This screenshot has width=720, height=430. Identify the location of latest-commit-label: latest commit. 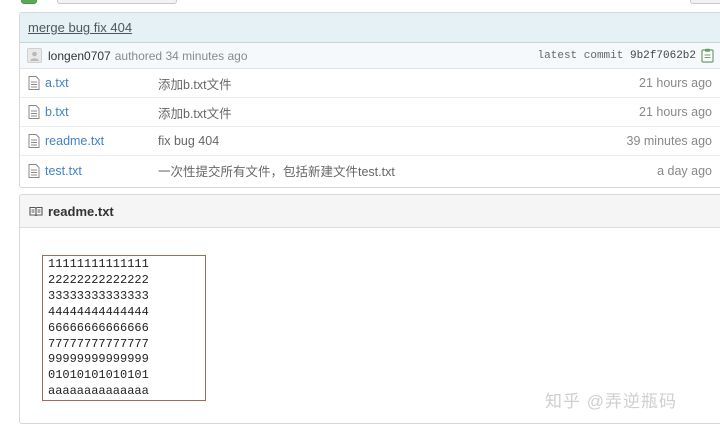
(580, 56).